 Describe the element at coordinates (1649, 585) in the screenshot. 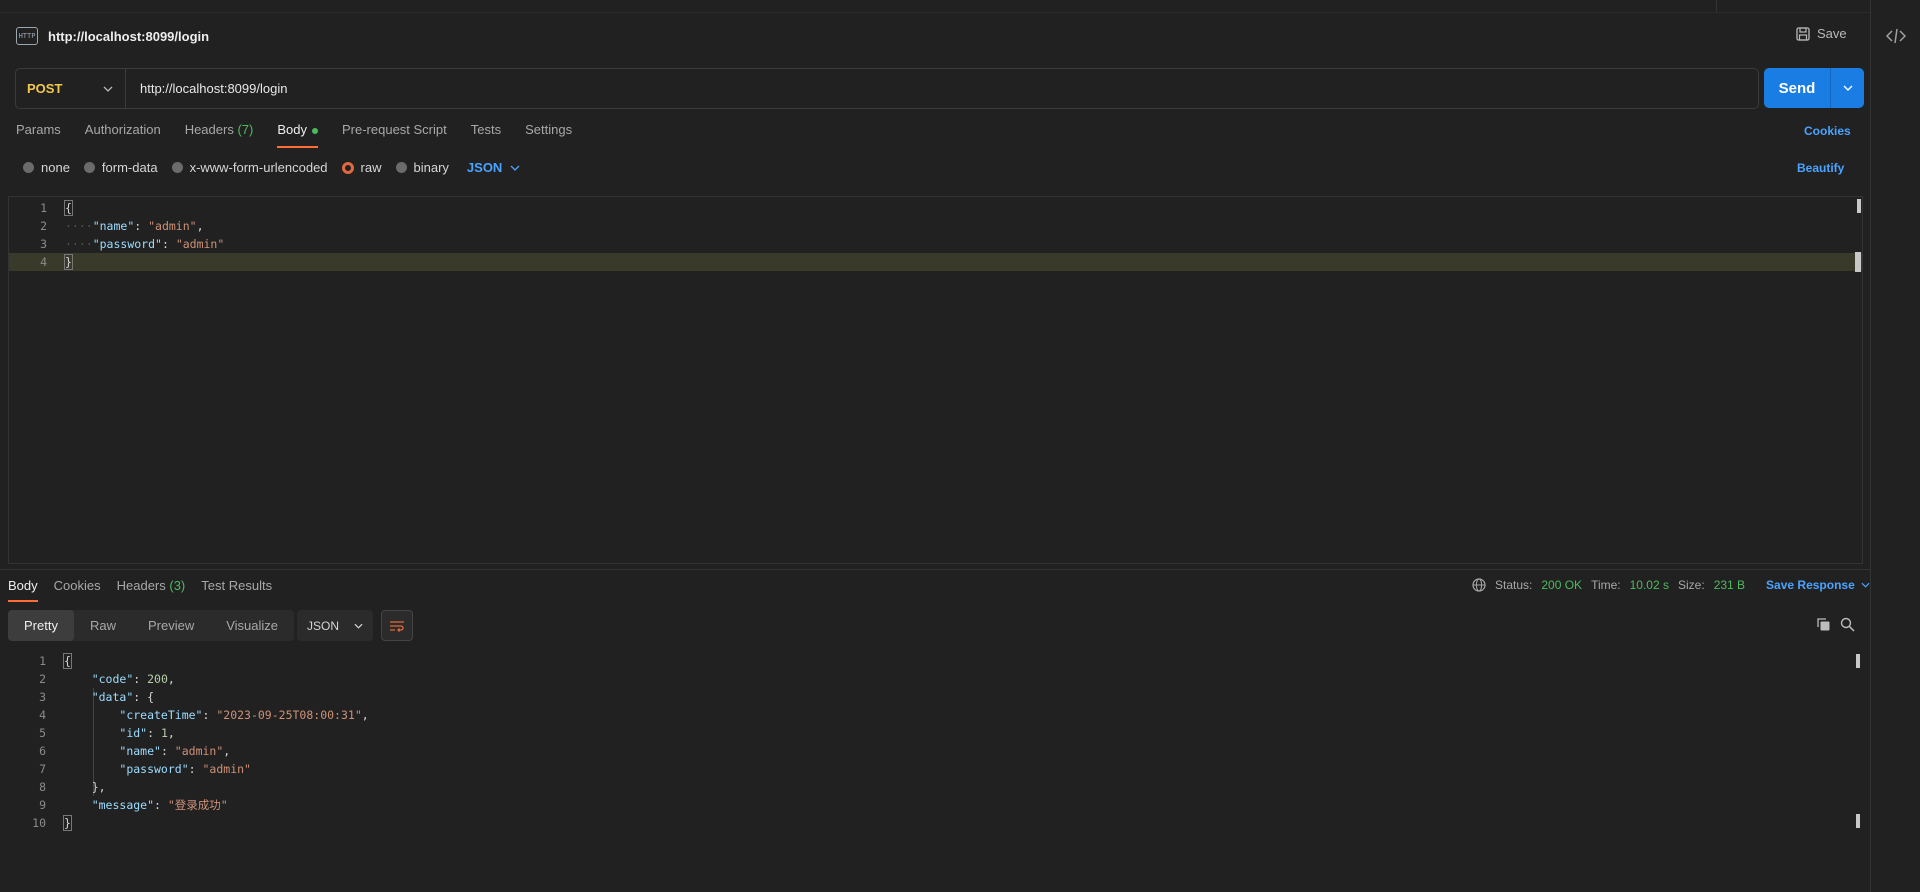

I see `time-value: 10.02 s` at that location.